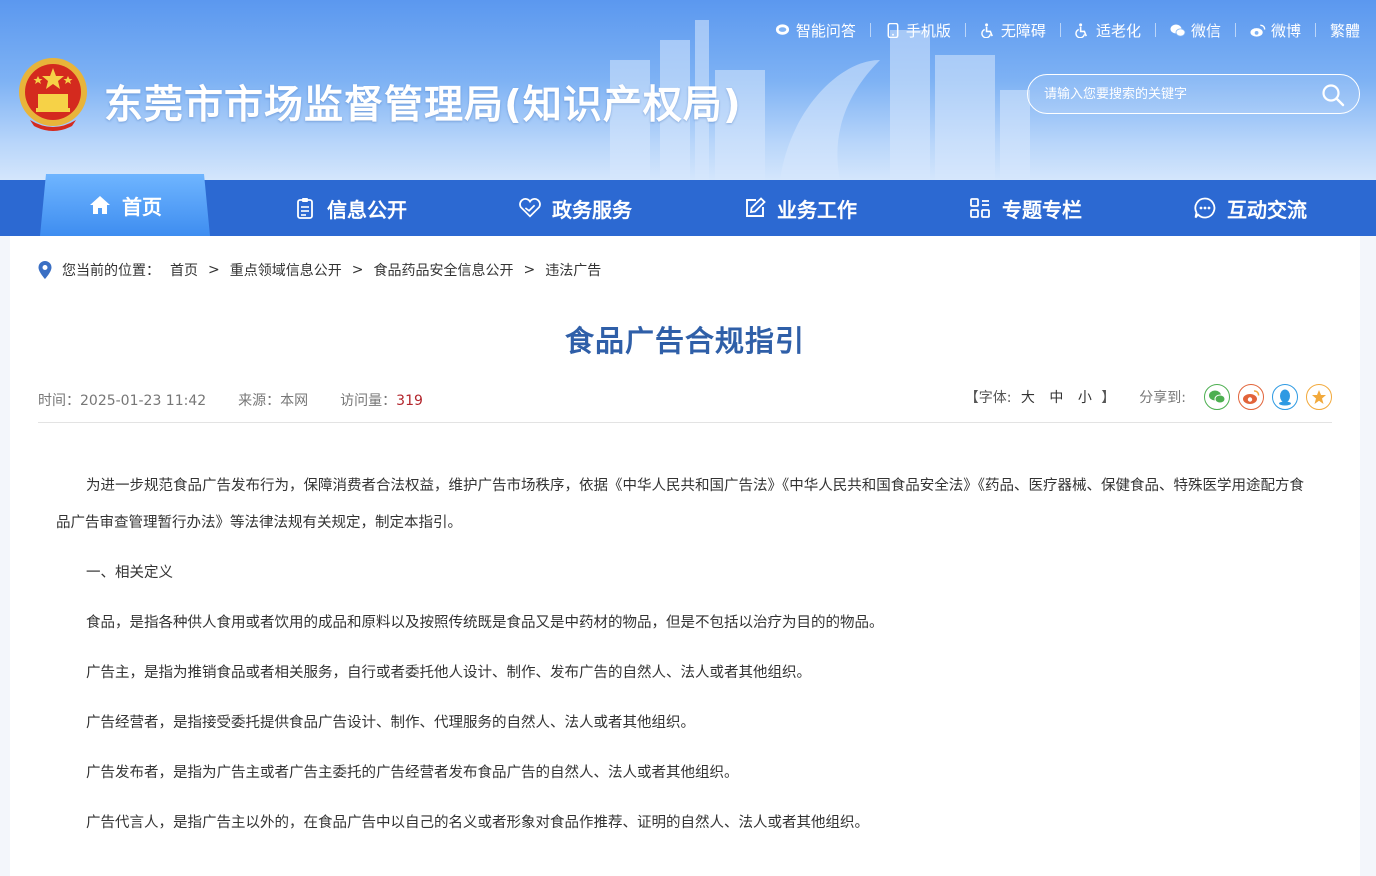 The width and height of the screenshot is (1376, 876). I want to click on nav-item-home: 首页, so click(125, 205).